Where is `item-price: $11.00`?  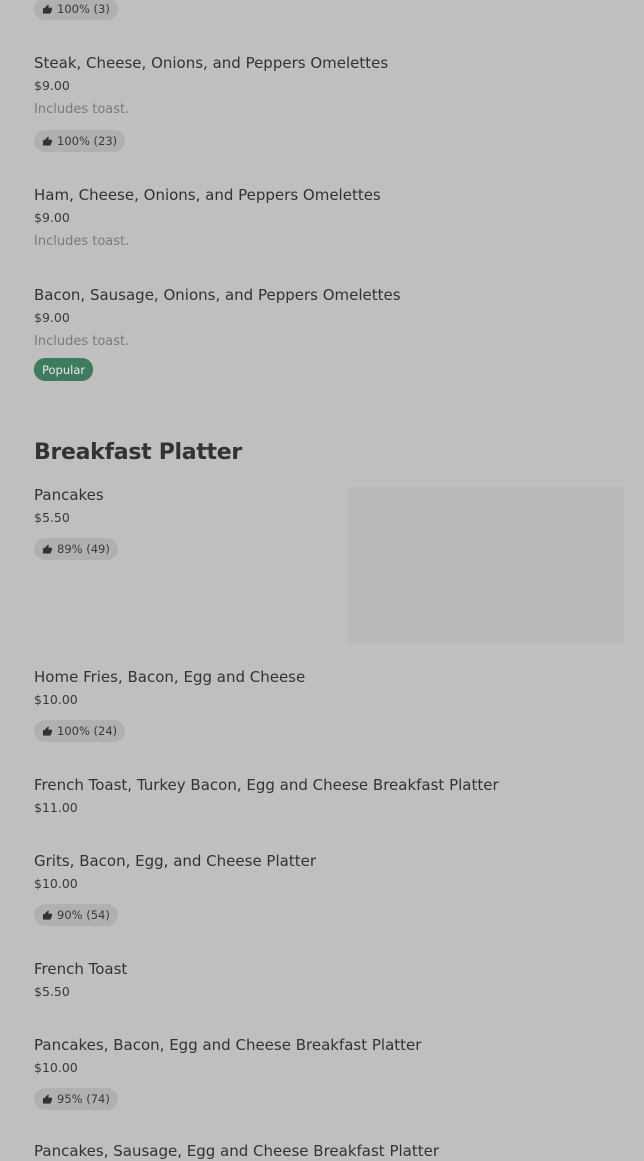 item-price: $11.00 is located at coordinates (56, 807).